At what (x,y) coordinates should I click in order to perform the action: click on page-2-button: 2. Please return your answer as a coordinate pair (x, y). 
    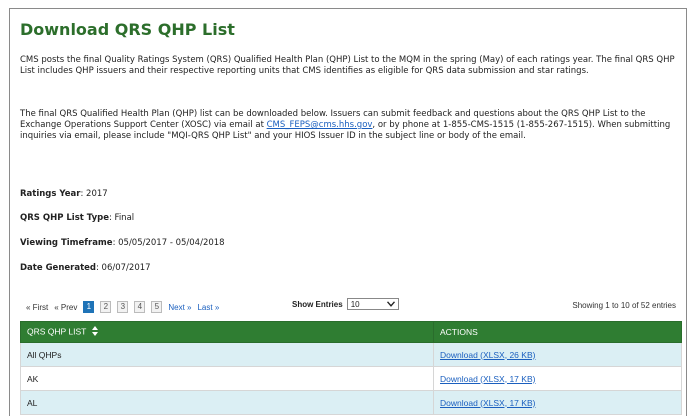
    Looking at the image, I should click on (106, 307).